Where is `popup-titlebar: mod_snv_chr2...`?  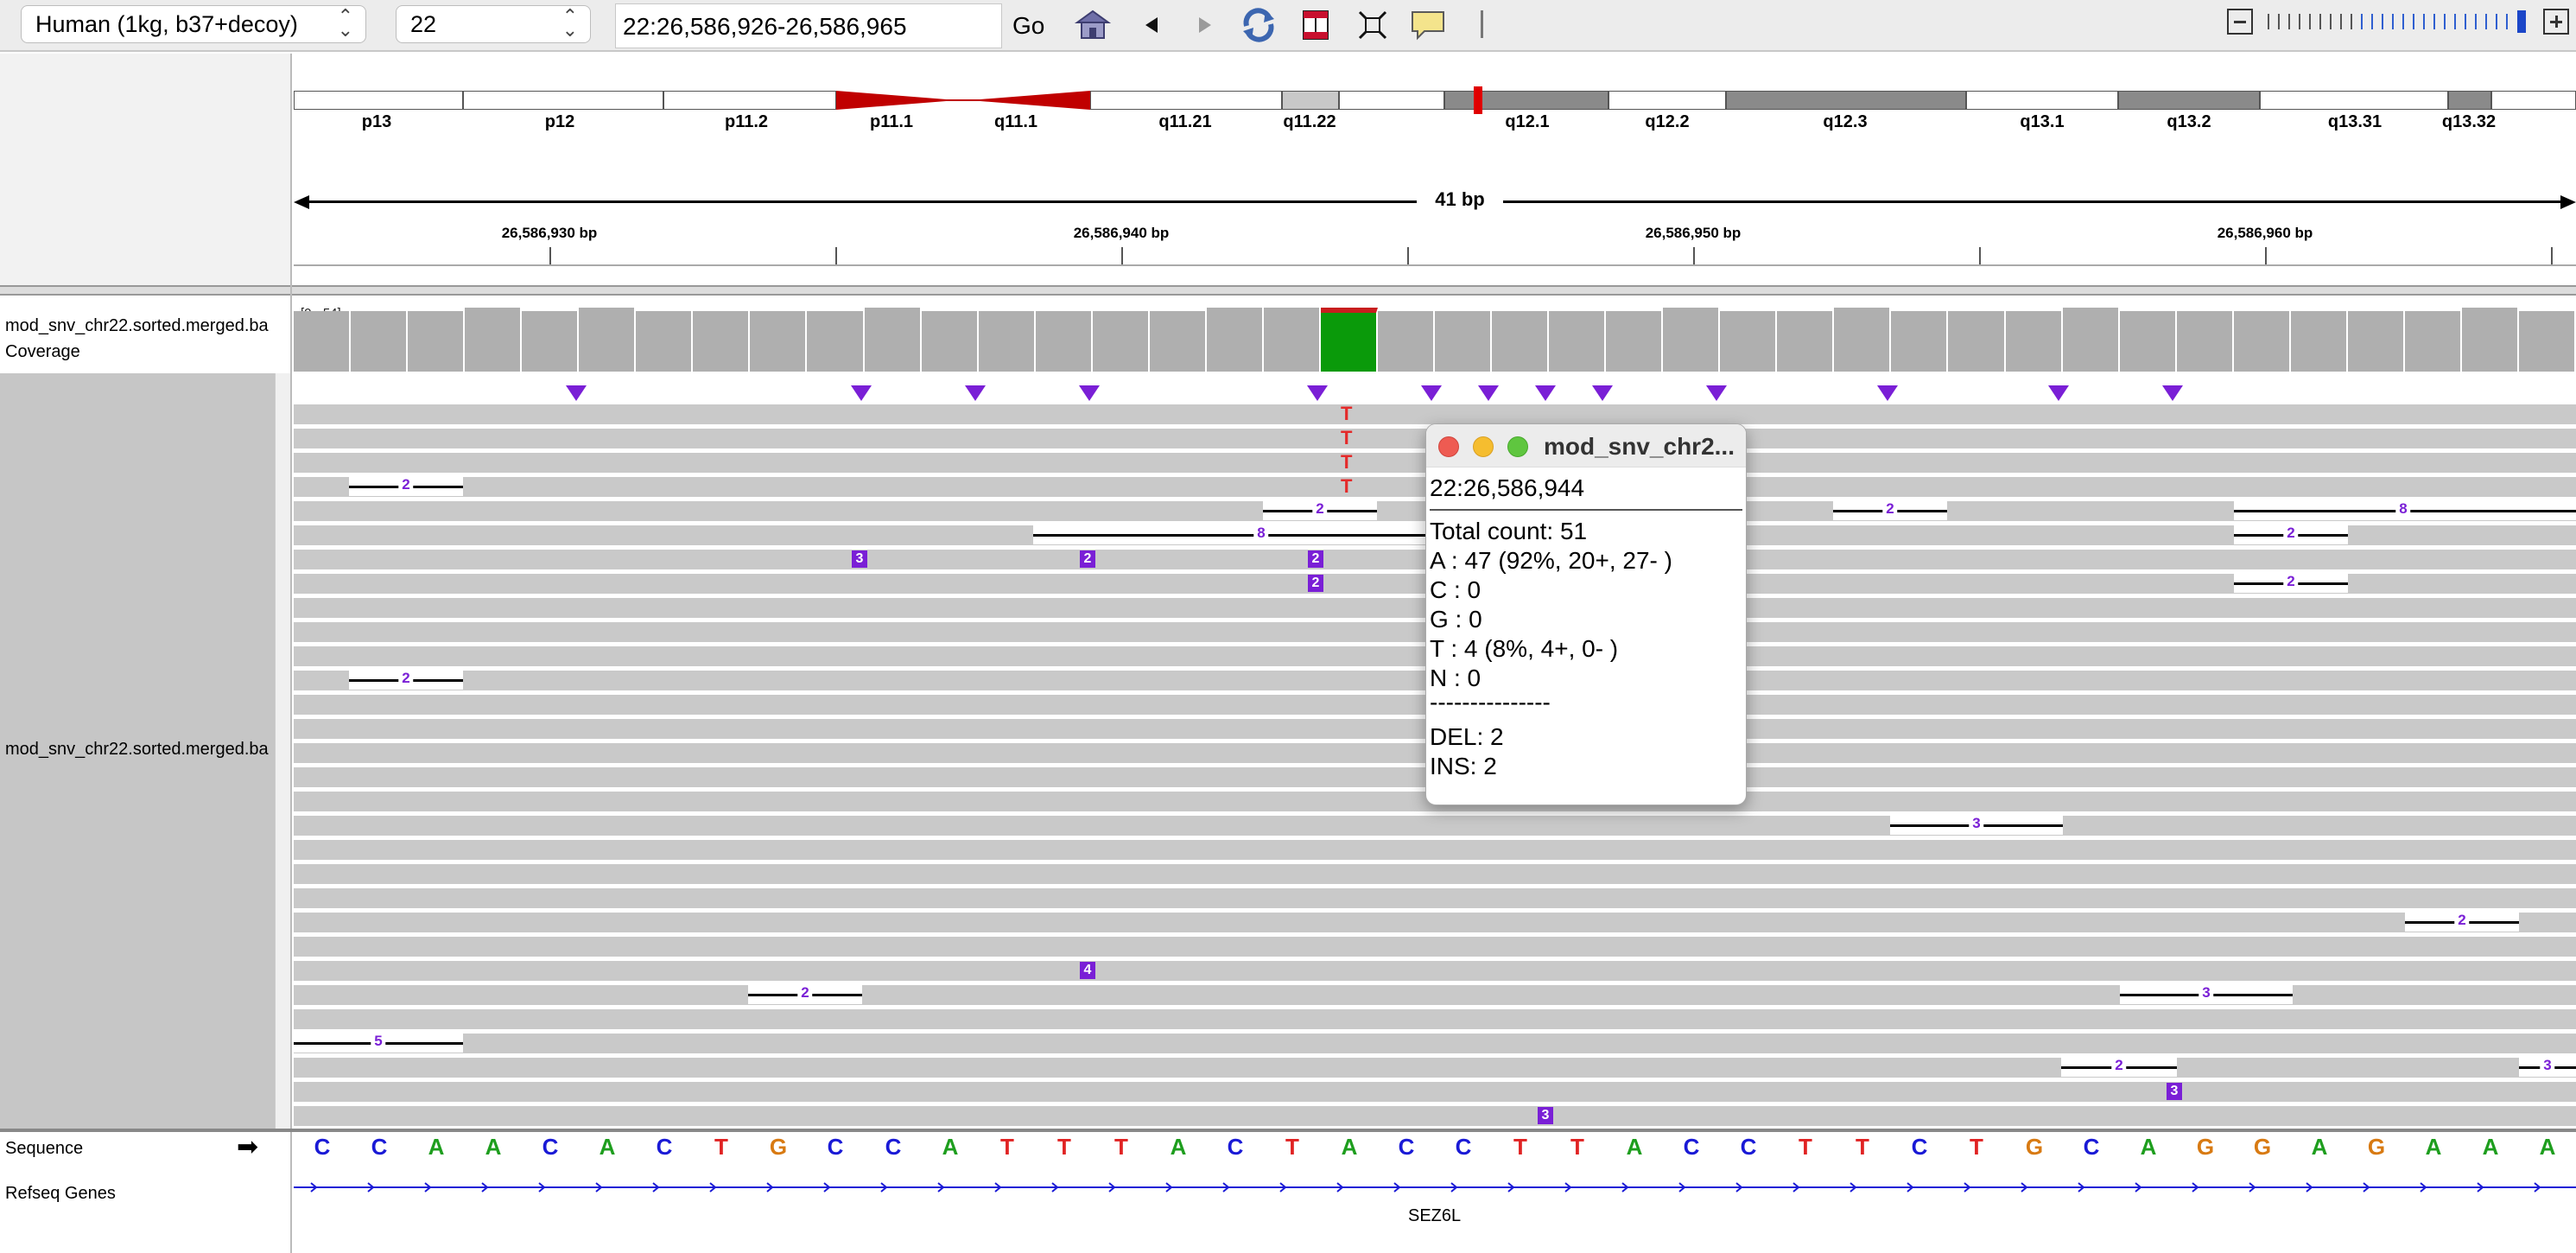 popup-titlebar: mod_snv_chr2... is located at coordinates (1586, 446).